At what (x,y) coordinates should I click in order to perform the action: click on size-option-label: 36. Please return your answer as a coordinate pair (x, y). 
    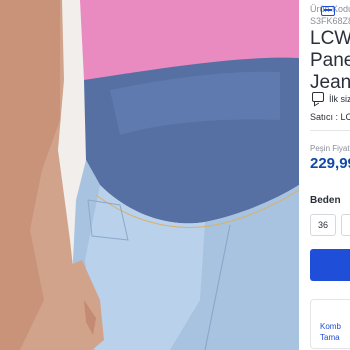
    Looking at the image, I should click on (322, 225).